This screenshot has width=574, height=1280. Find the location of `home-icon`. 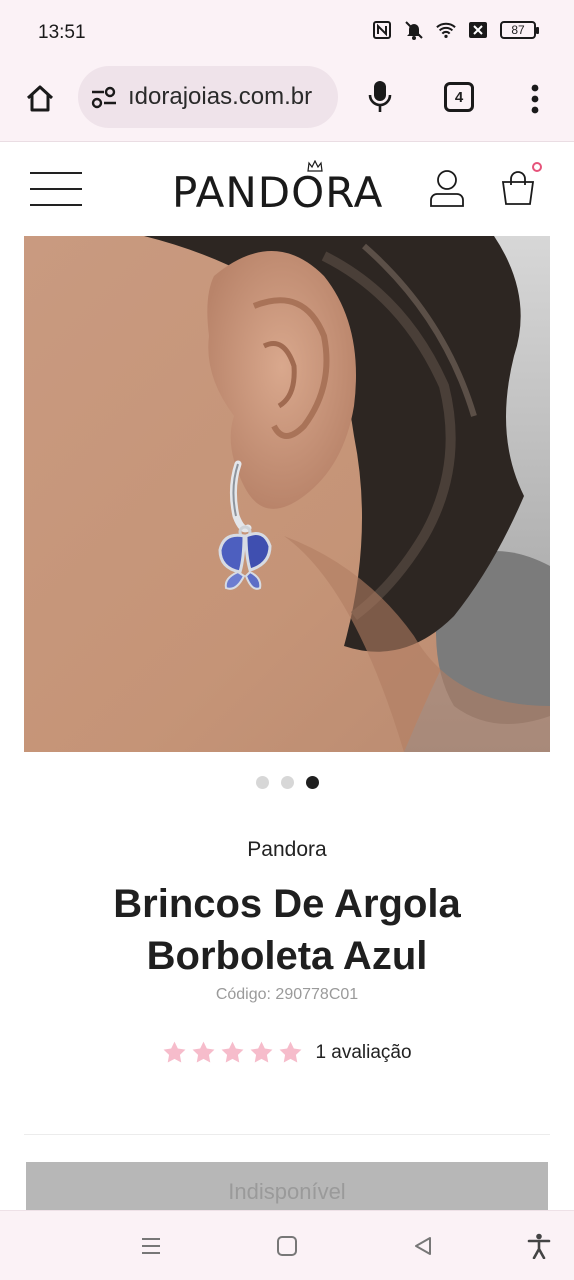

home-icon is located at coordinates (40, 98).